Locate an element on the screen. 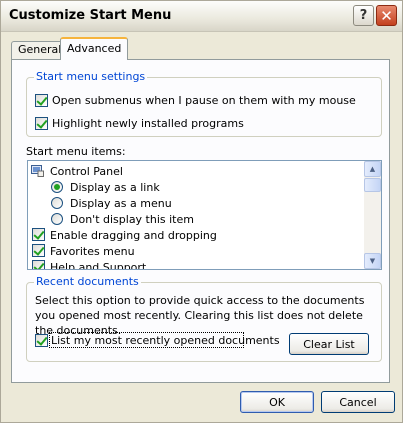  scroll-down-button: ▼ is located at coordinates (372, 261).